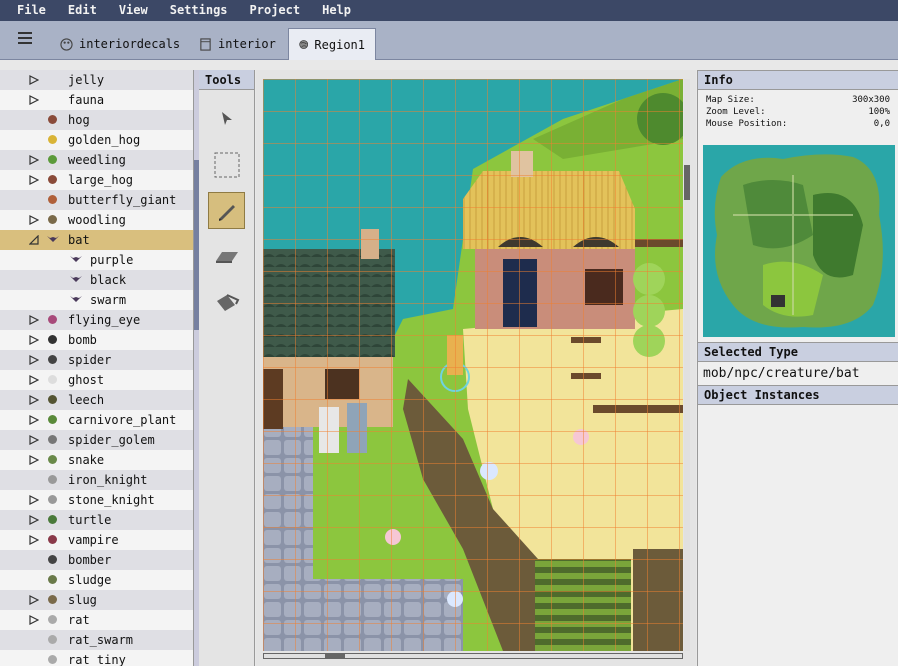 The image size is (898, 666). I want to click on tree-item-label: carnivore_plant, so click(122, 420).